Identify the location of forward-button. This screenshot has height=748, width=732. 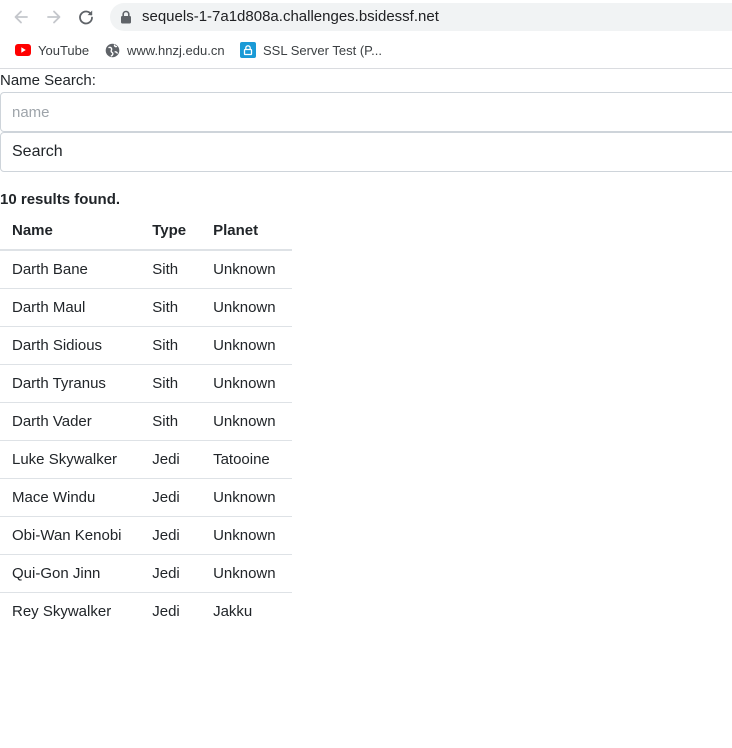
(54, 17).